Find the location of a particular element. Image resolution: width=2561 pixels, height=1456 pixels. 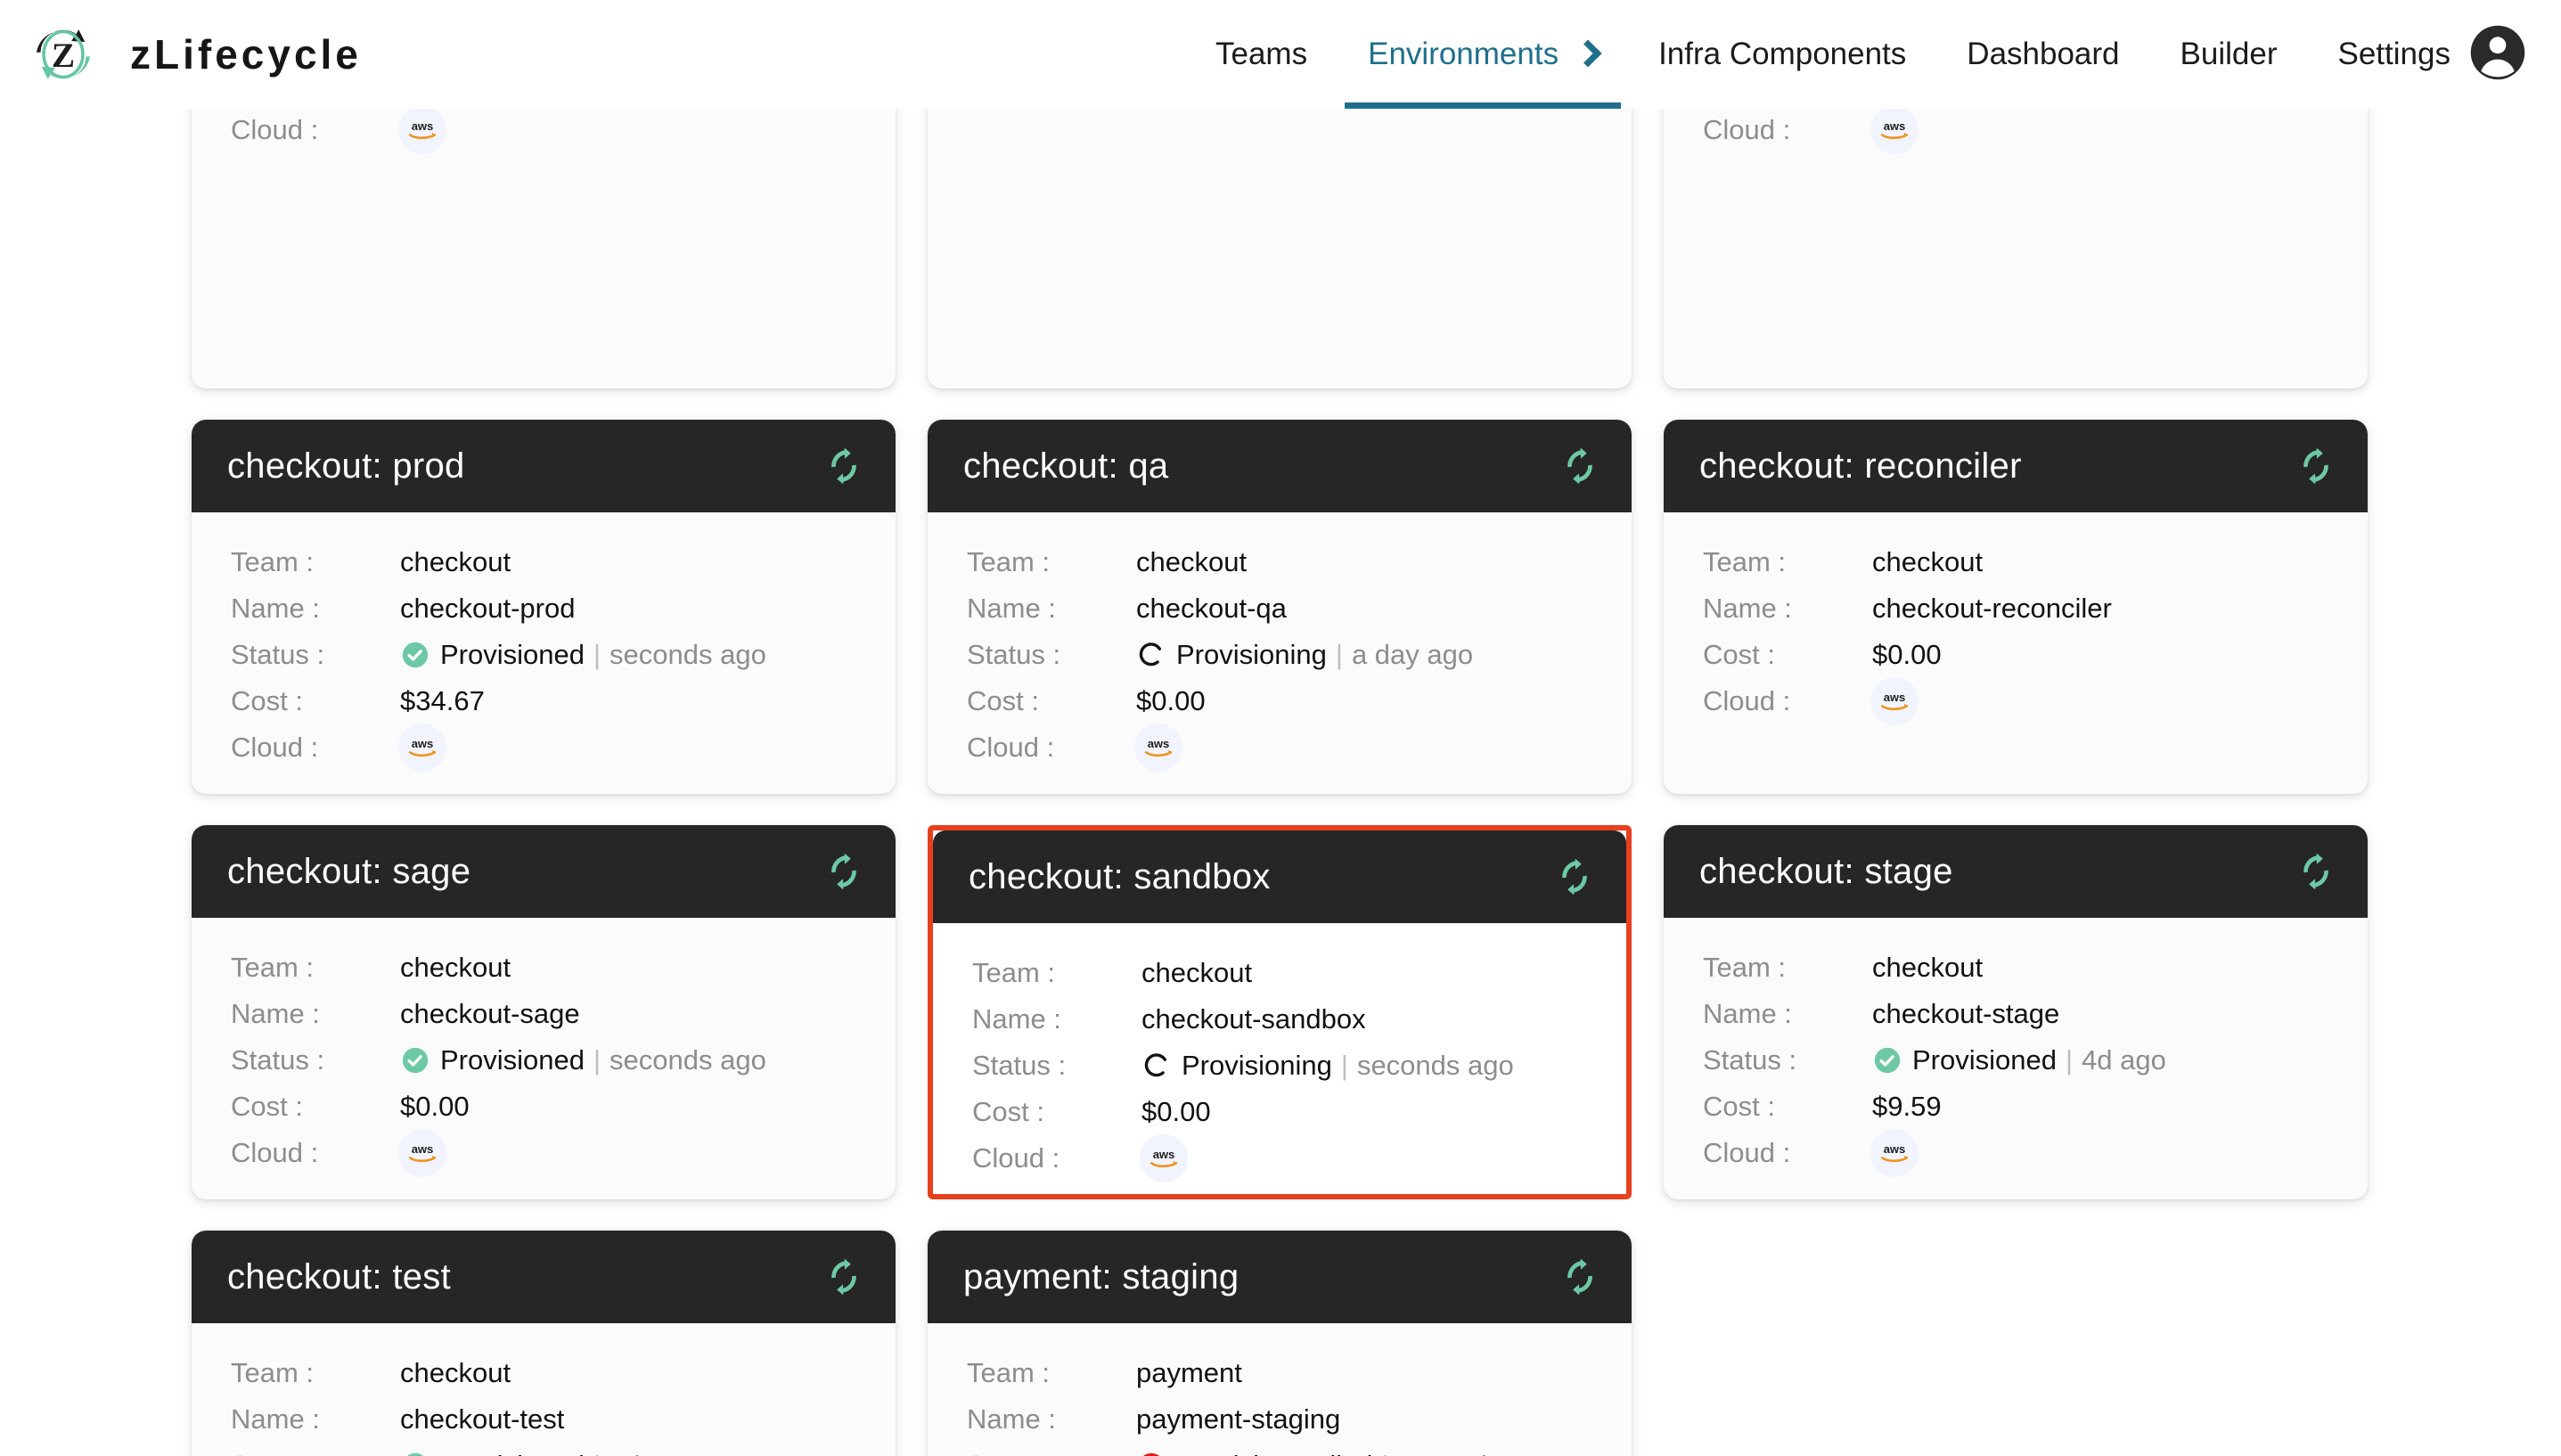

name-value: checkout-sage is located at coordinates (490, 1014).